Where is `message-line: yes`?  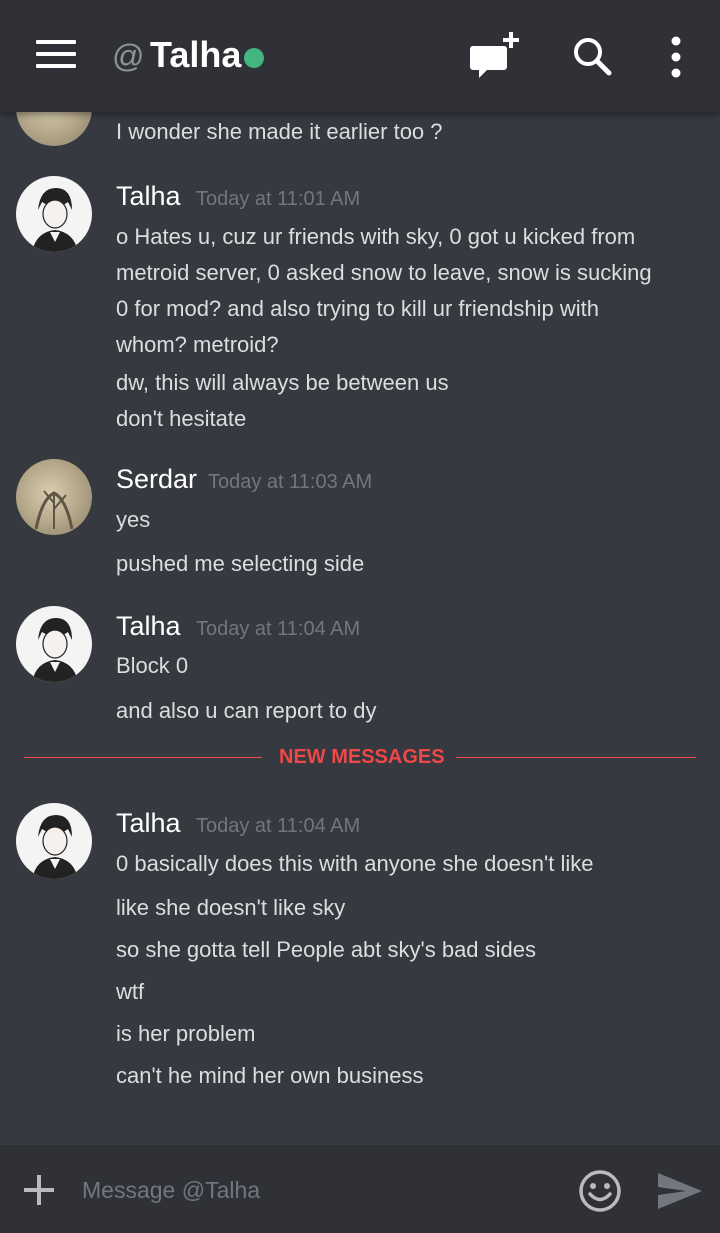
message-line: yes is located at coordinates (133, 519).